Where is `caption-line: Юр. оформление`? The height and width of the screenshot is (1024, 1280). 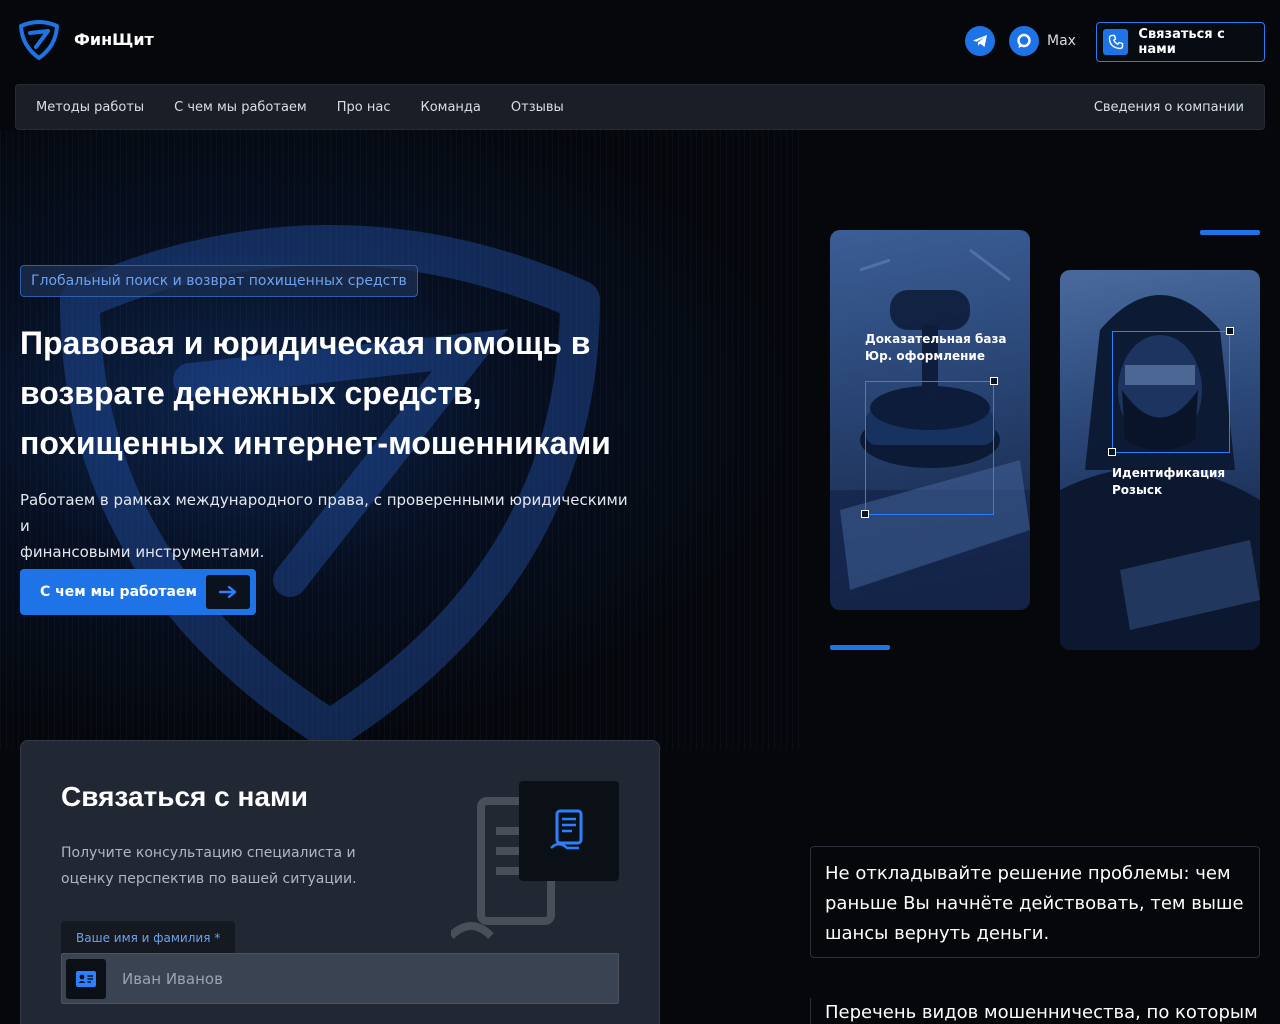 caption-line: Юр. оформление is located at coordinates (925, 356).